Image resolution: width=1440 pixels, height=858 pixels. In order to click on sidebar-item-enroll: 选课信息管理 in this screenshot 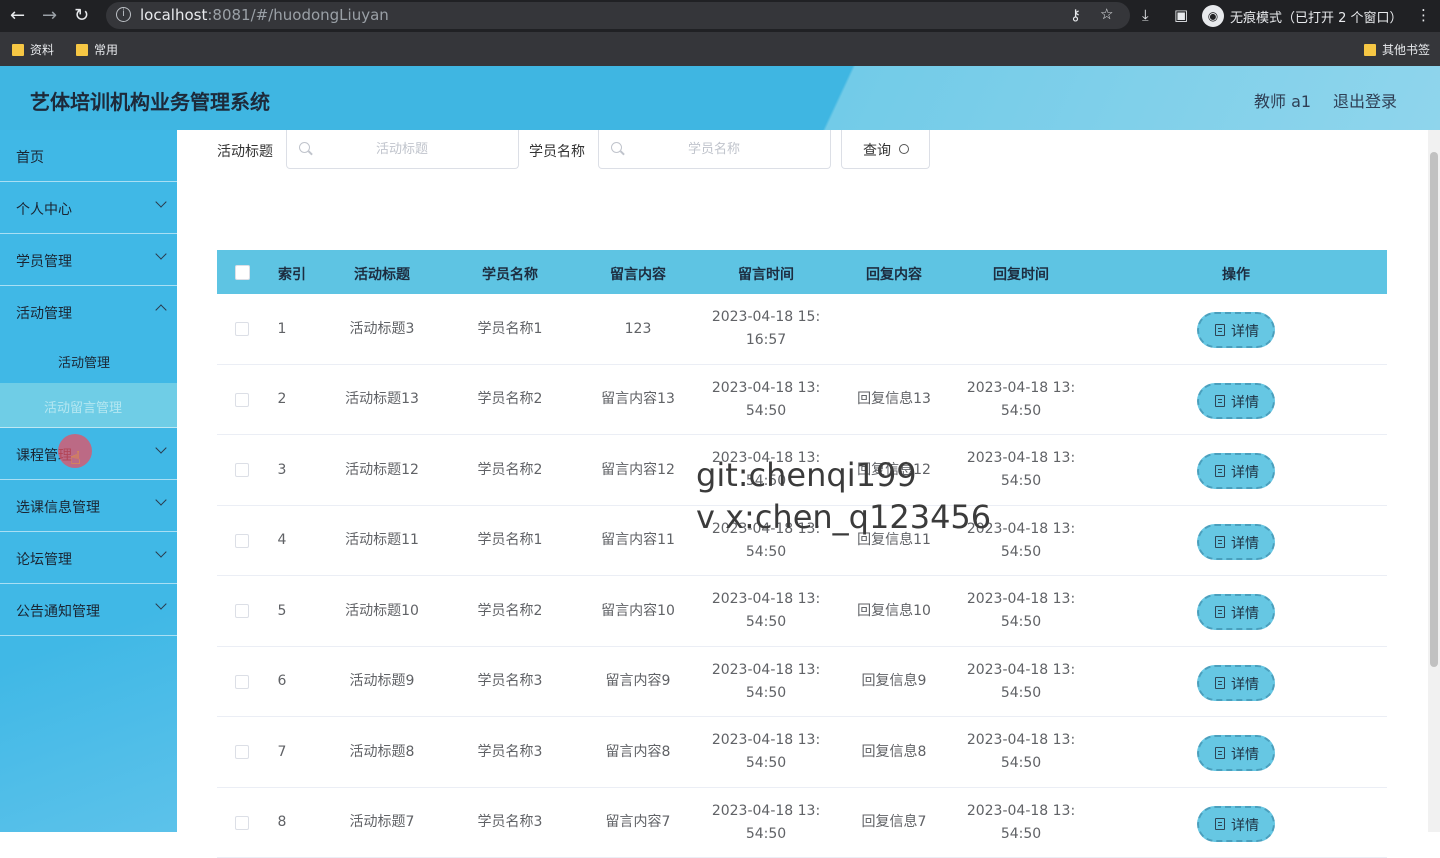, I will do `click(88, 506)`.